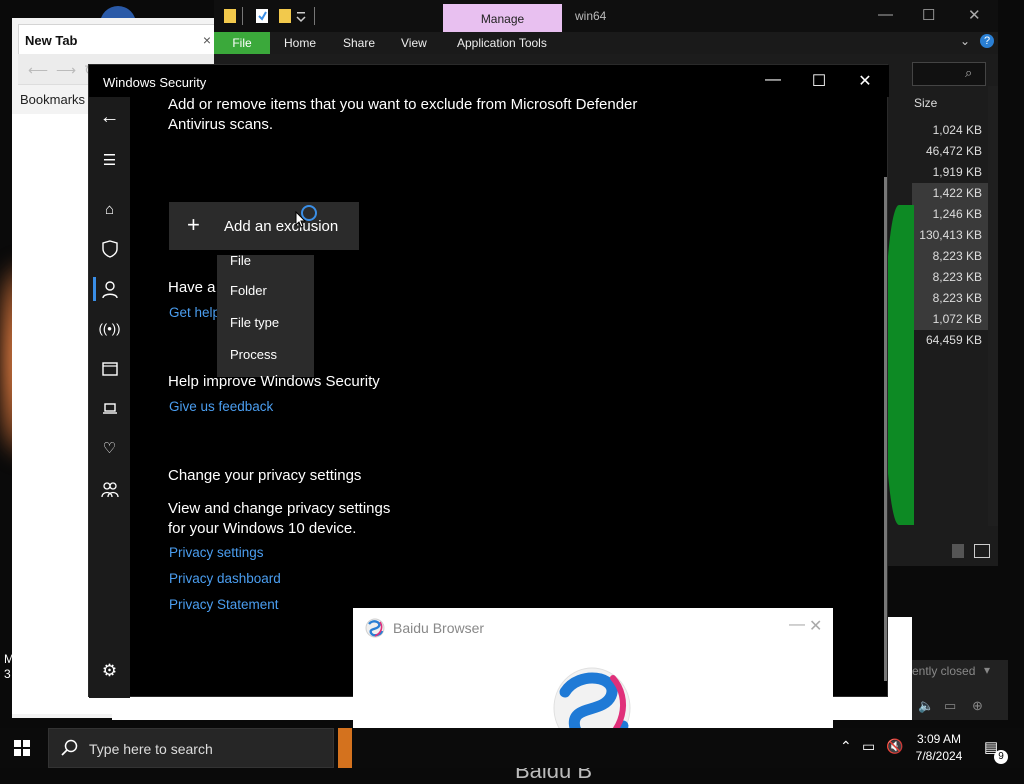  What do you see at coordinates (965, 41) in the screenshot?
I see `chevron-down-icon: ⌄` at bounding box center [965, 41].